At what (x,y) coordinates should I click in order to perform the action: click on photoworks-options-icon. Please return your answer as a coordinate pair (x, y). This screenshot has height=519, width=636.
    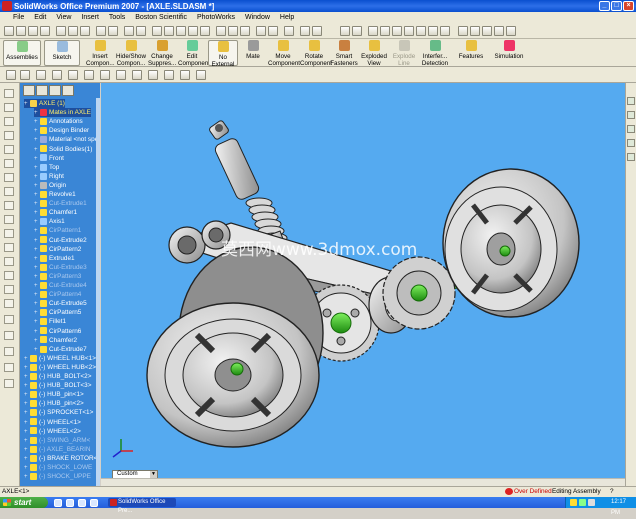
    Looking at the image, I should click on (317, 31).